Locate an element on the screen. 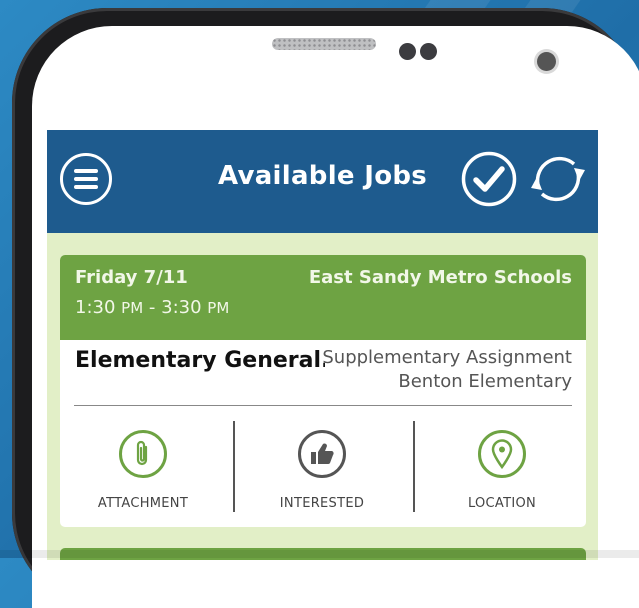  checkmark-circle-icon is located at coordinates (489, 179).